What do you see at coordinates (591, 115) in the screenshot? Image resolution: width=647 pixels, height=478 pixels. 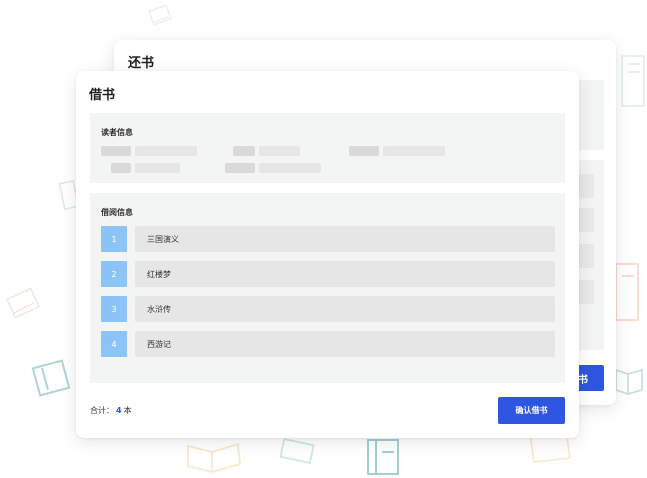 I see `return-reader-section` at bounding box center [591, 115].